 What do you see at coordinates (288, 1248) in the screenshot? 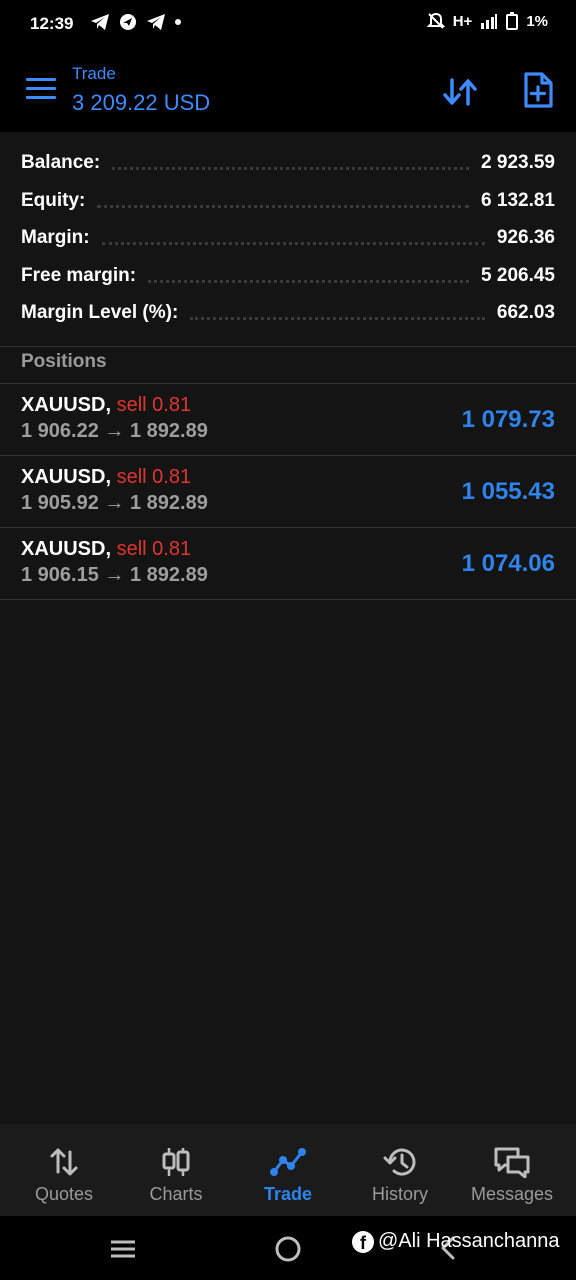
I see `home-icon` at bounding box center [288, 1248].